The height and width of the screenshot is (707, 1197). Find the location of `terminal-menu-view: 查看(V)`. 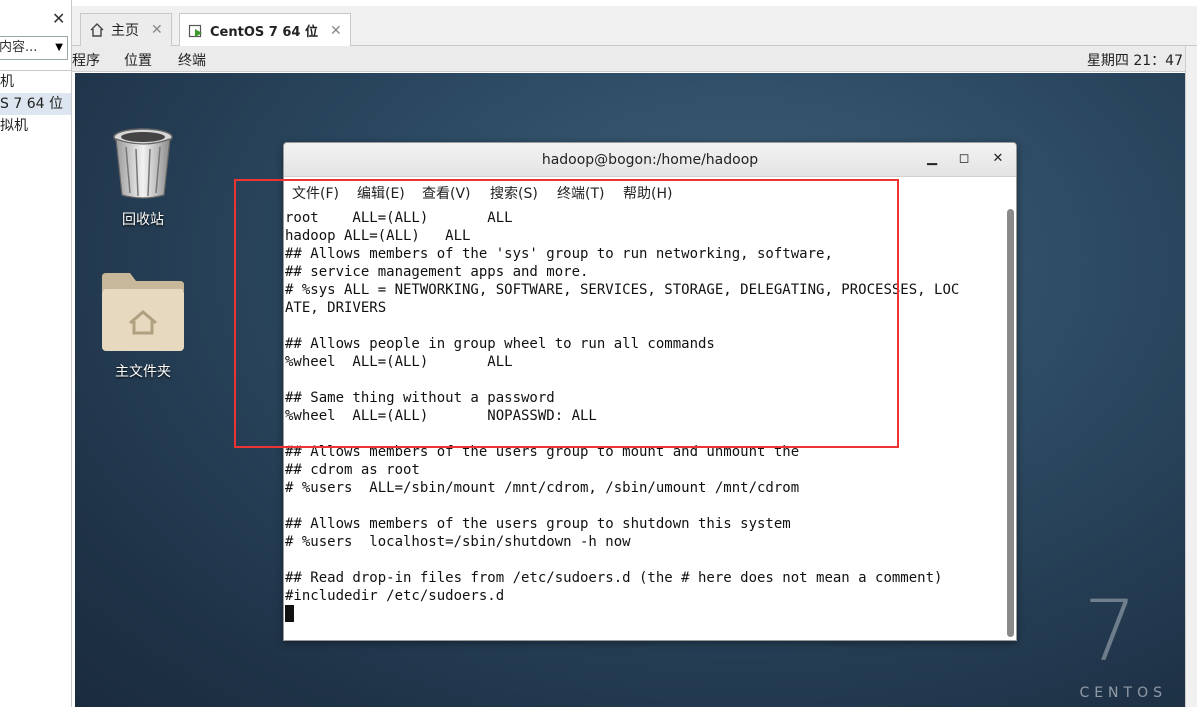

terminal-menu-view: 查看(V) is located at coordinates (446, 193).